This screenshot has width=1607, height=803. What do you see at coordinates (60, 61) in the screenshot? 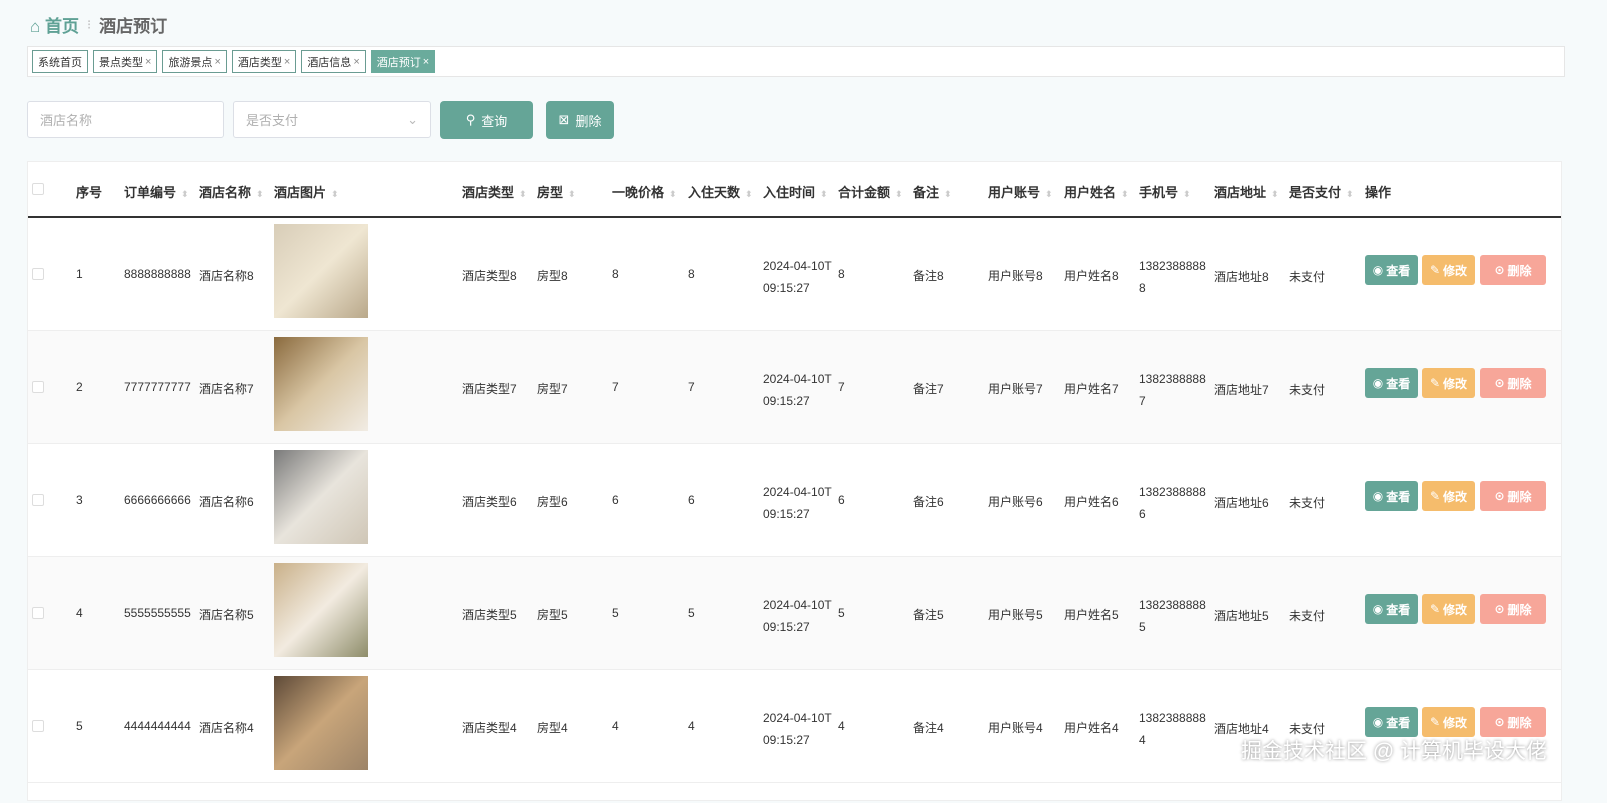
I see `tab-0: 系统首页` at bounding box center [60, 61].